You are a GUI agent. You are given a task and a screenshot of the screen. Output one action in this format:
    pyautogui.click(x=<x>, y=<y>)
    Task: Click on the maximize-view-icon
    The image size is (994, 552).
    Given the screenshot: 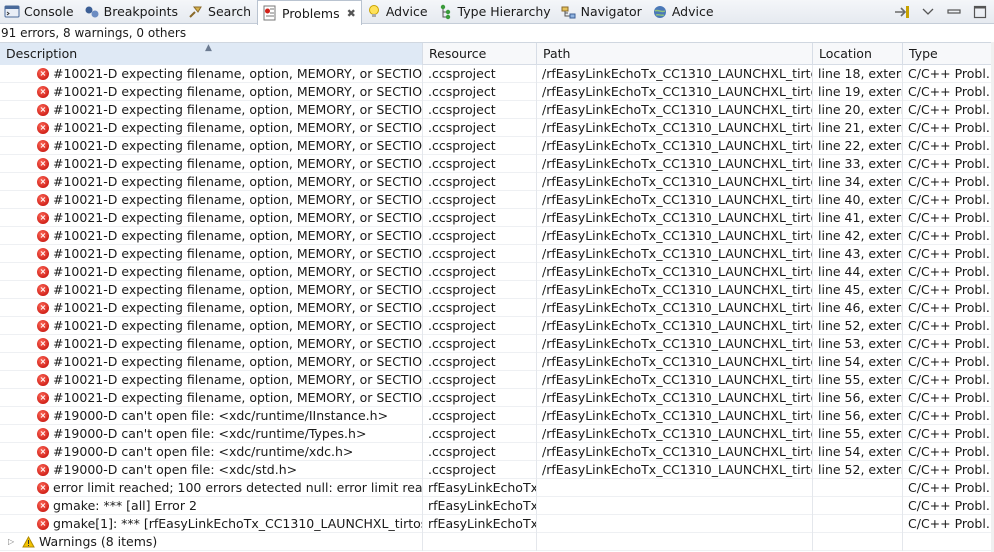 What is the action you would take?
    pyautogui.click(x=980, y=12)
    